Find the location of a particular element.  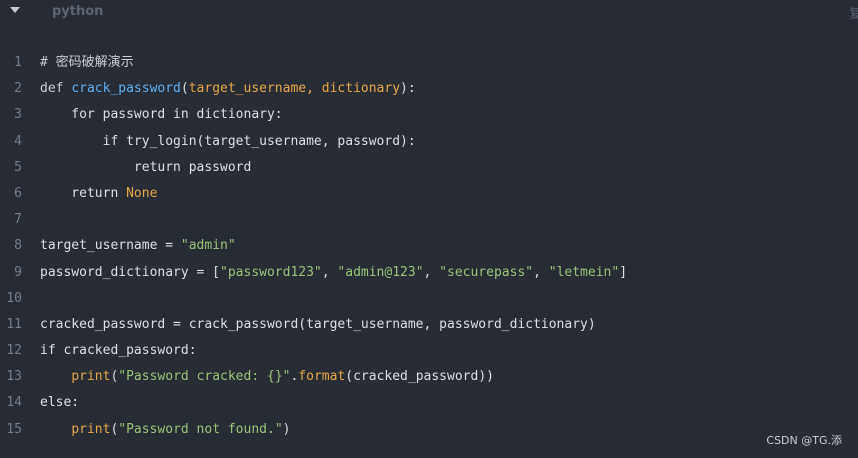

code-token: ) is located at coordinates (286, 429).